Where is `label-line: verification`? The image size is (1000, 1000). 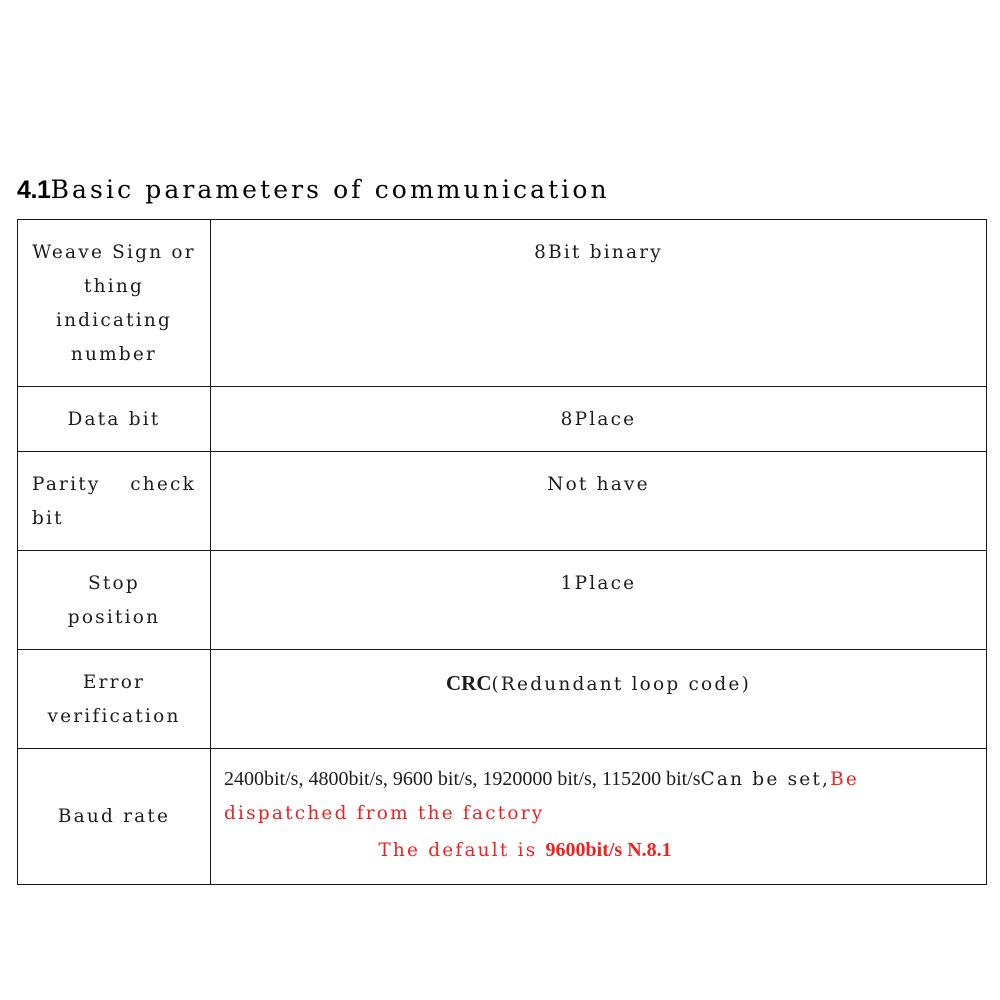 label-line: verification is located at coordinates (114, 716).